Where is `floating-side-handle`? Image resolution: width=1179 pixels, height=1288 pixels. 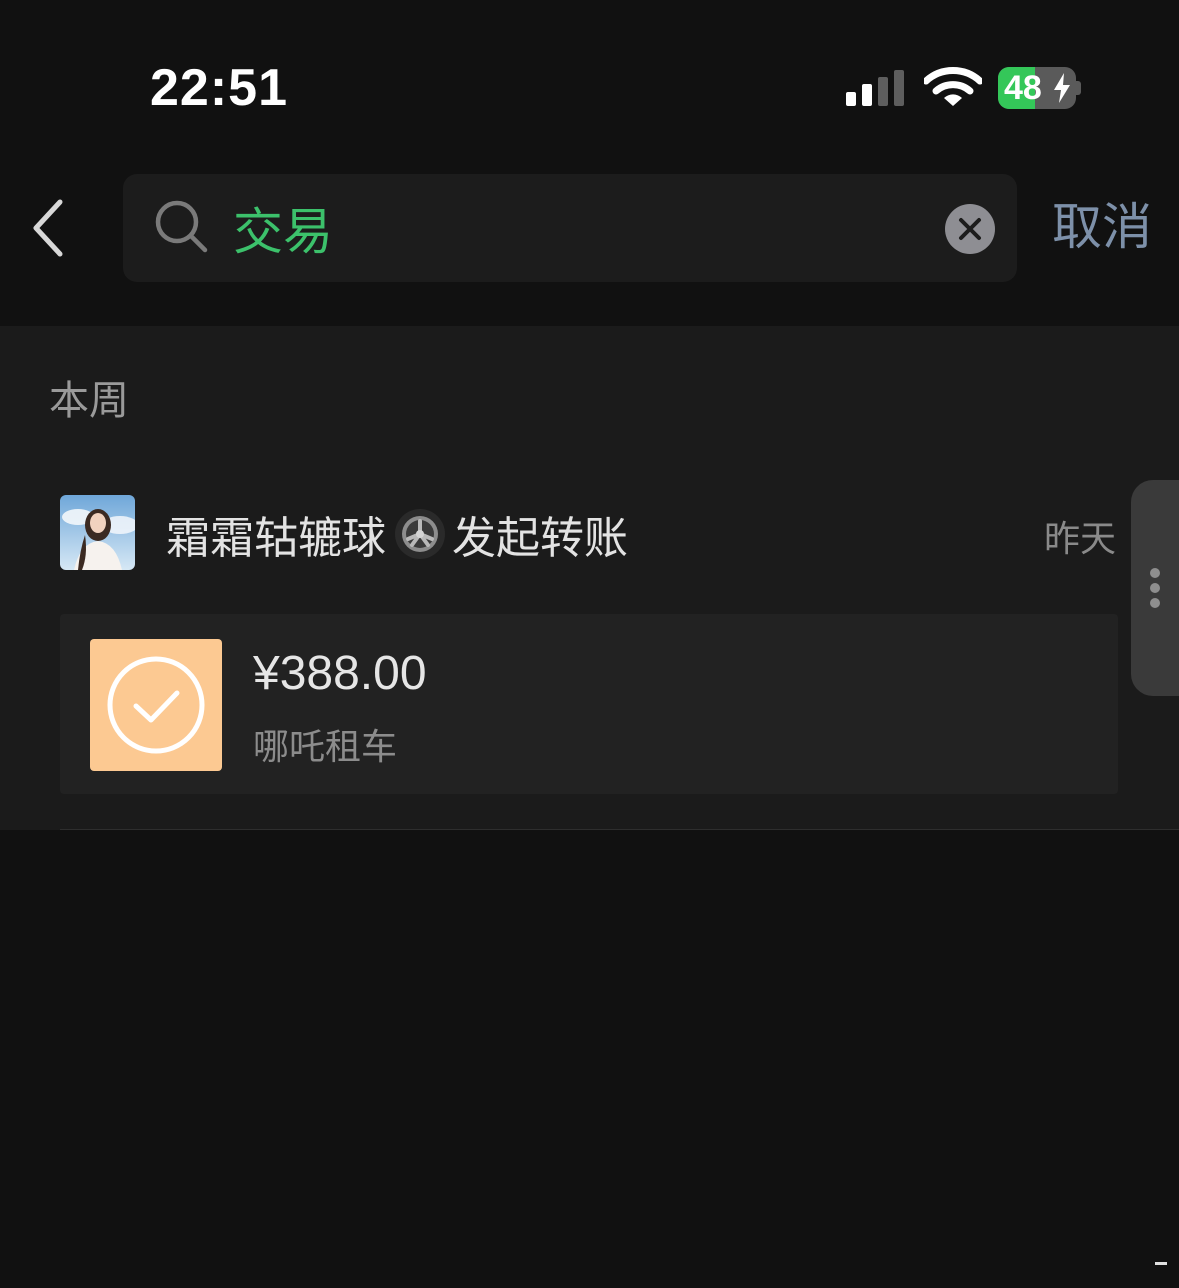 floating-side-handle is located at coordinates (1155, 588).